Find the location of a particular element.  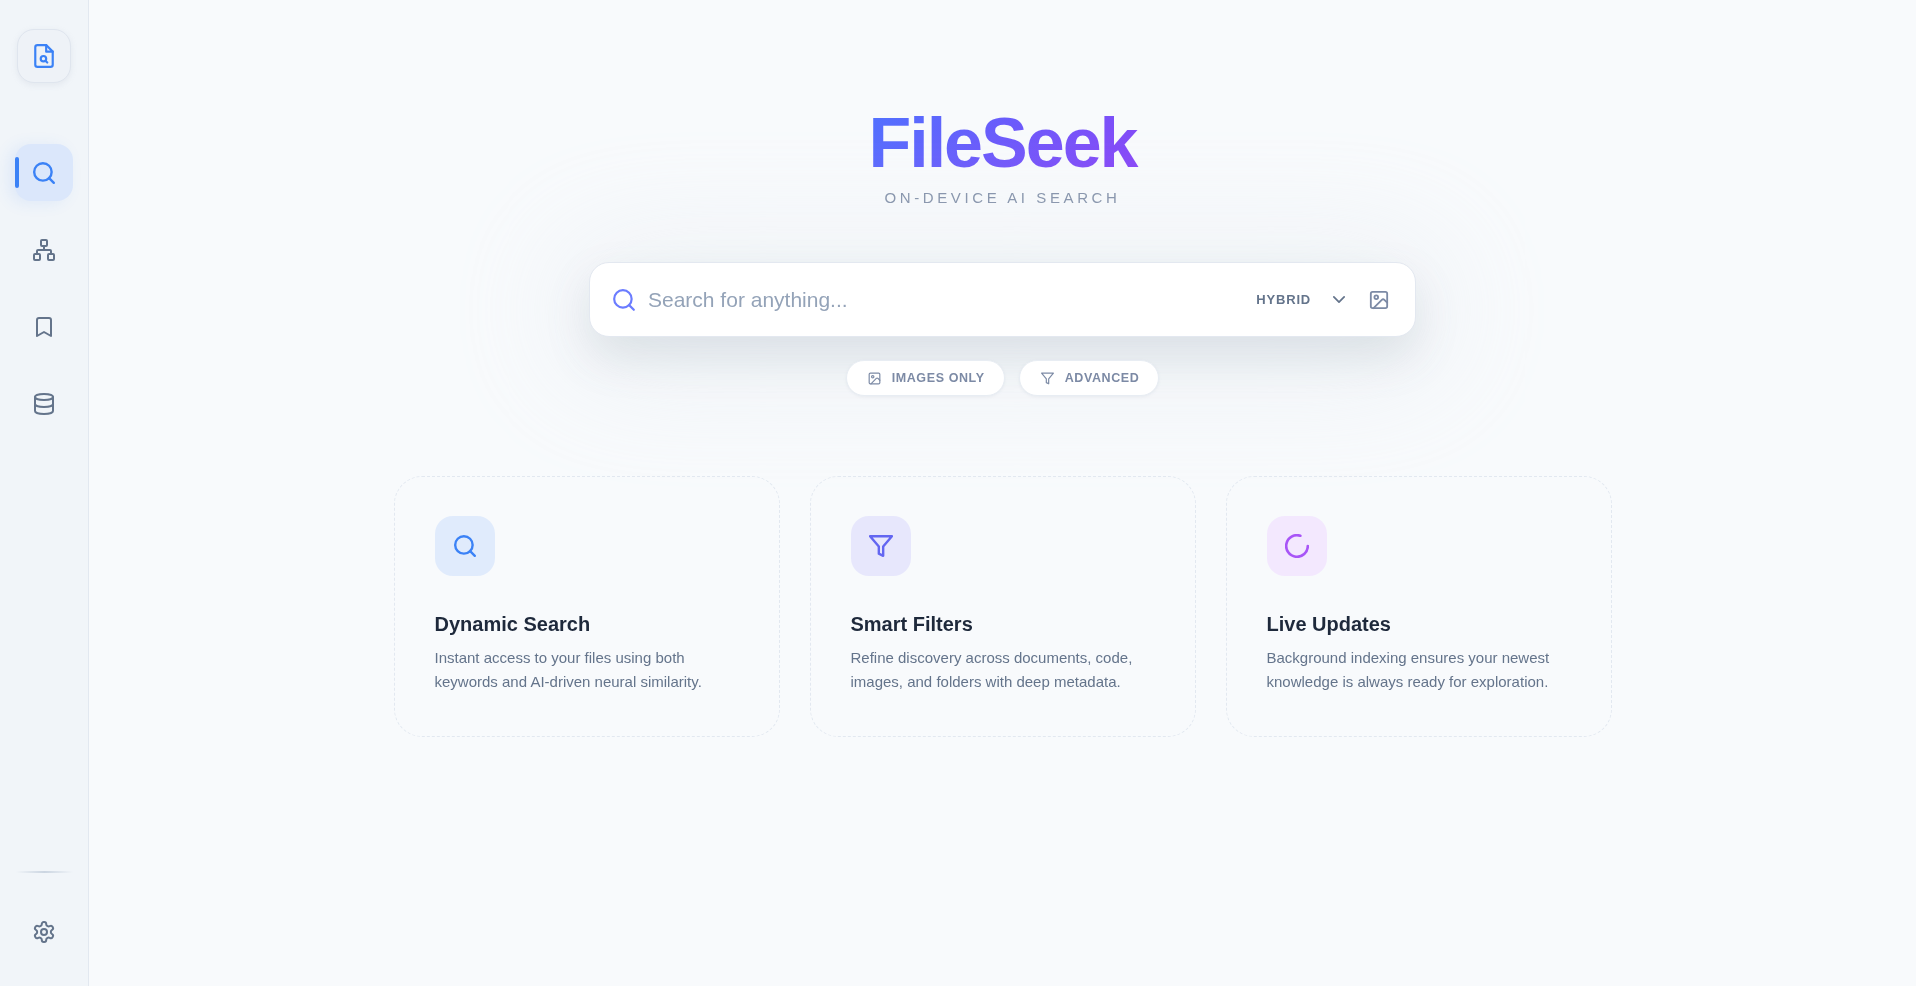

card-description: Background indexing ensures your newest knowledge is always ready for exploration. is located at coordinates (1408, 670).